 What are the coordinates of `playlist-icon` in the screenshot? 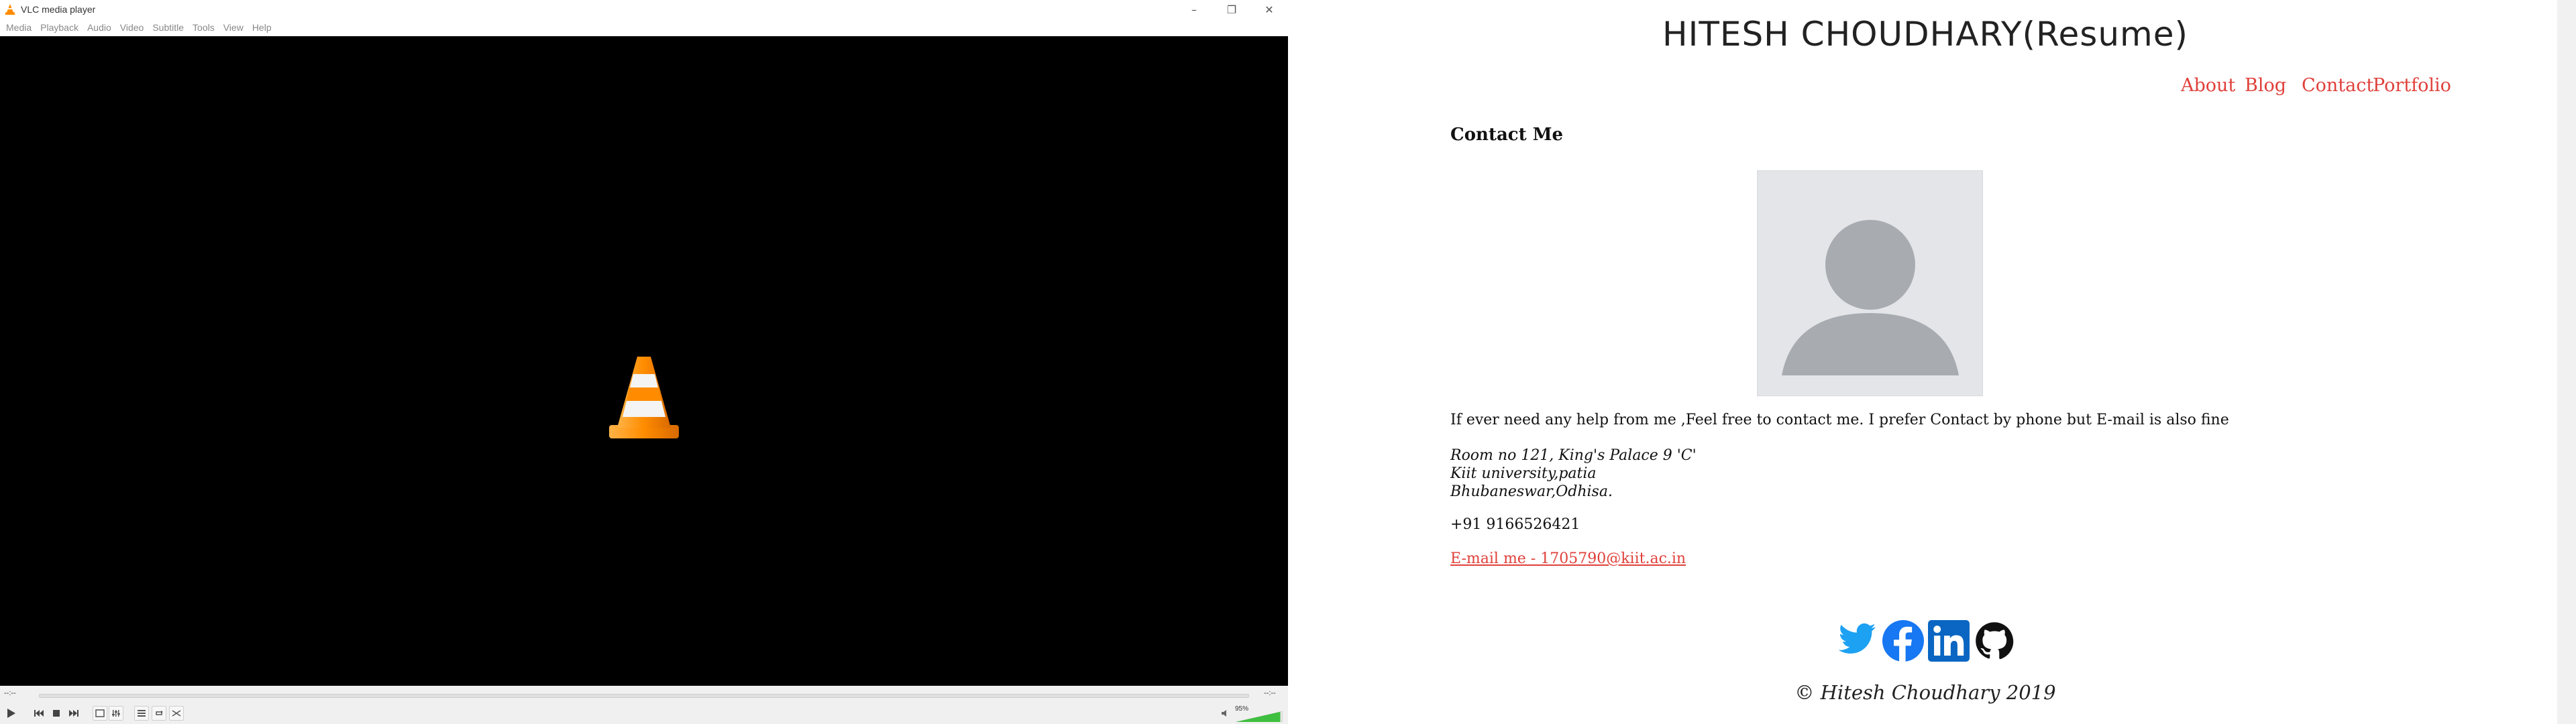 It's located at (142, 713).